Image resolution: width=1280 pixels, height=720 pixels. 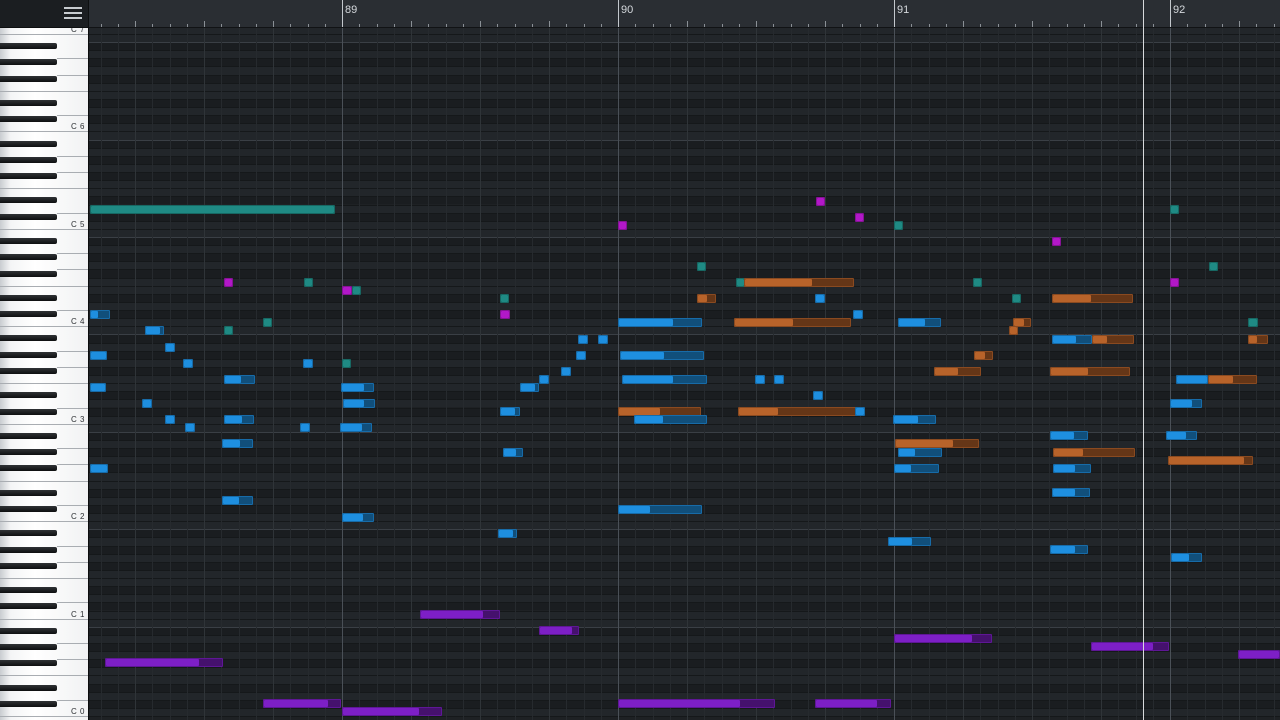 What do you see at coordinates (684, 14) in the screenshot?
I see `timeline-ruler: 89 90 91 92` at bounding box center [684, 14].